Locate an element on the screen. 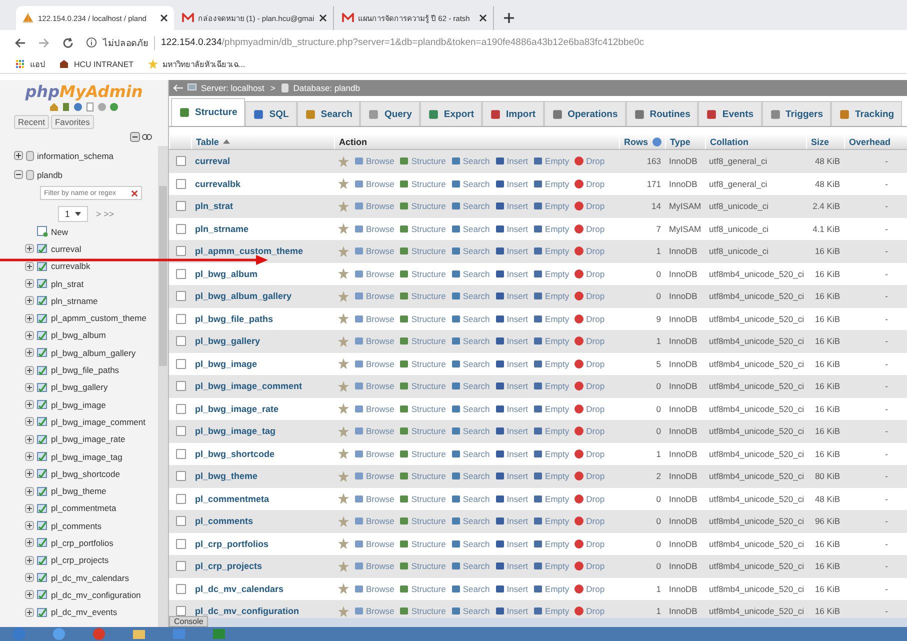 This screenshot has width=907, height=641. column-header: Table is located at coordinates (262, 141).